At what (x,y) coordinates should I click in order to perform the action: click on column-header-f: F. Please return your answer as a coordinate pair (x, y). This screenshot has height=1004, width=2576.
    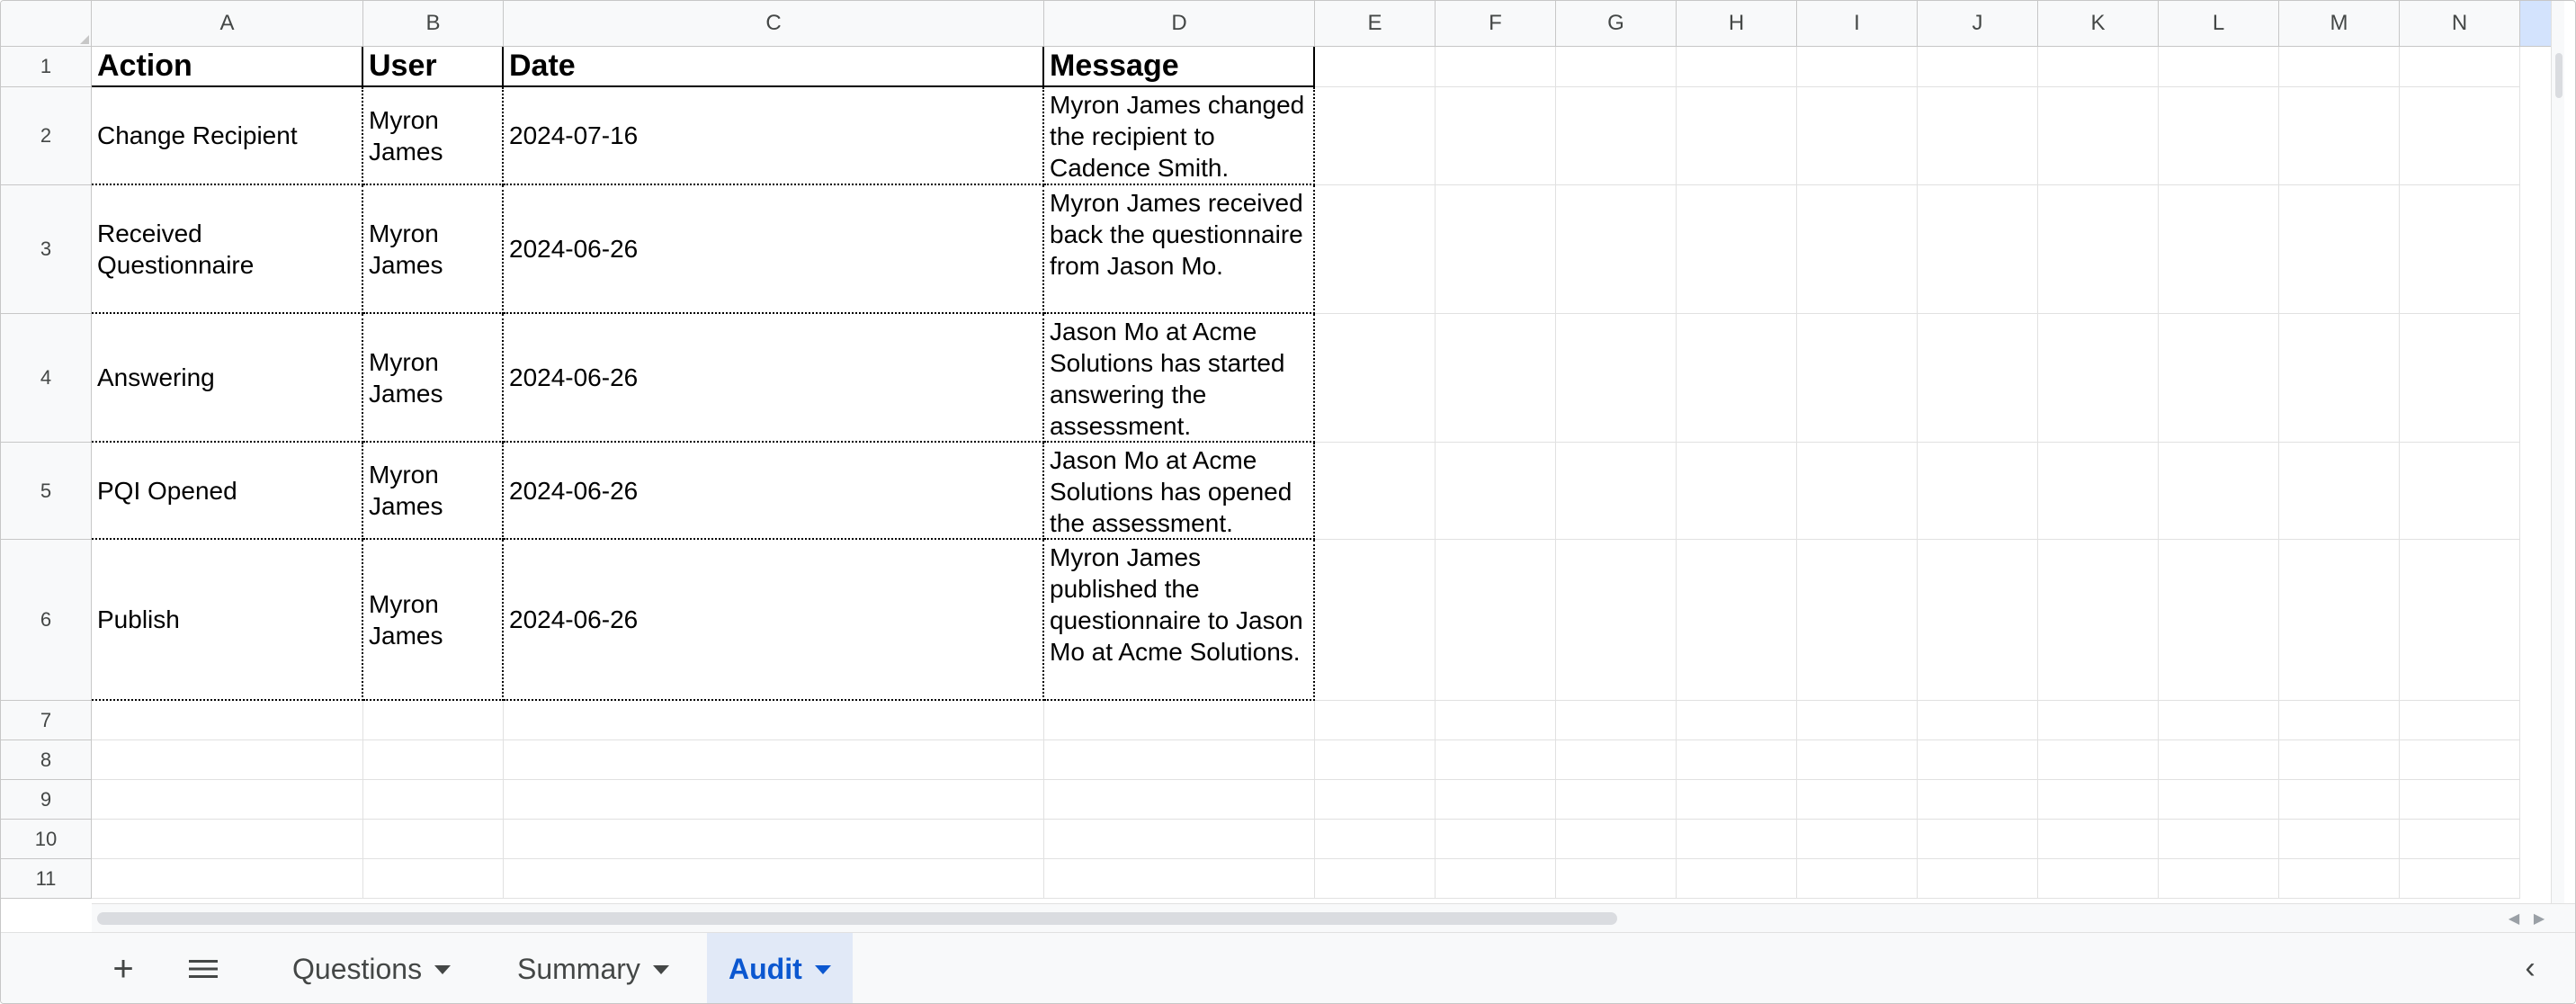
    Looking at the image, I should click on (1496, 24).